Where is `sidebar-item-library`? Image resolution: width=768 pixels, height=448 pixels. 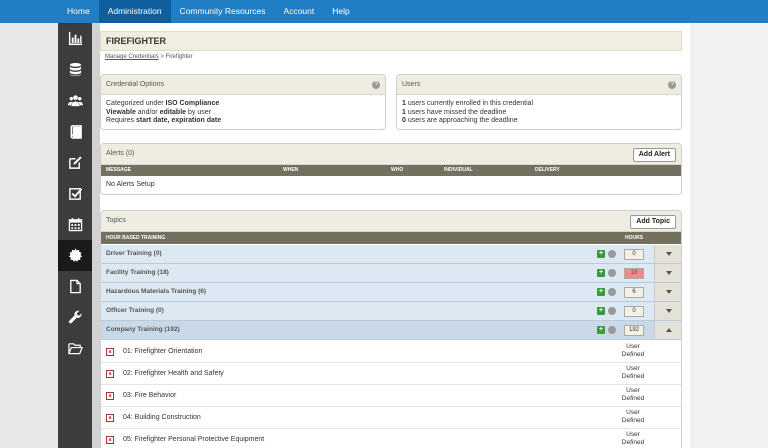 sidebar-item-library is located at coordinates (75, 131).